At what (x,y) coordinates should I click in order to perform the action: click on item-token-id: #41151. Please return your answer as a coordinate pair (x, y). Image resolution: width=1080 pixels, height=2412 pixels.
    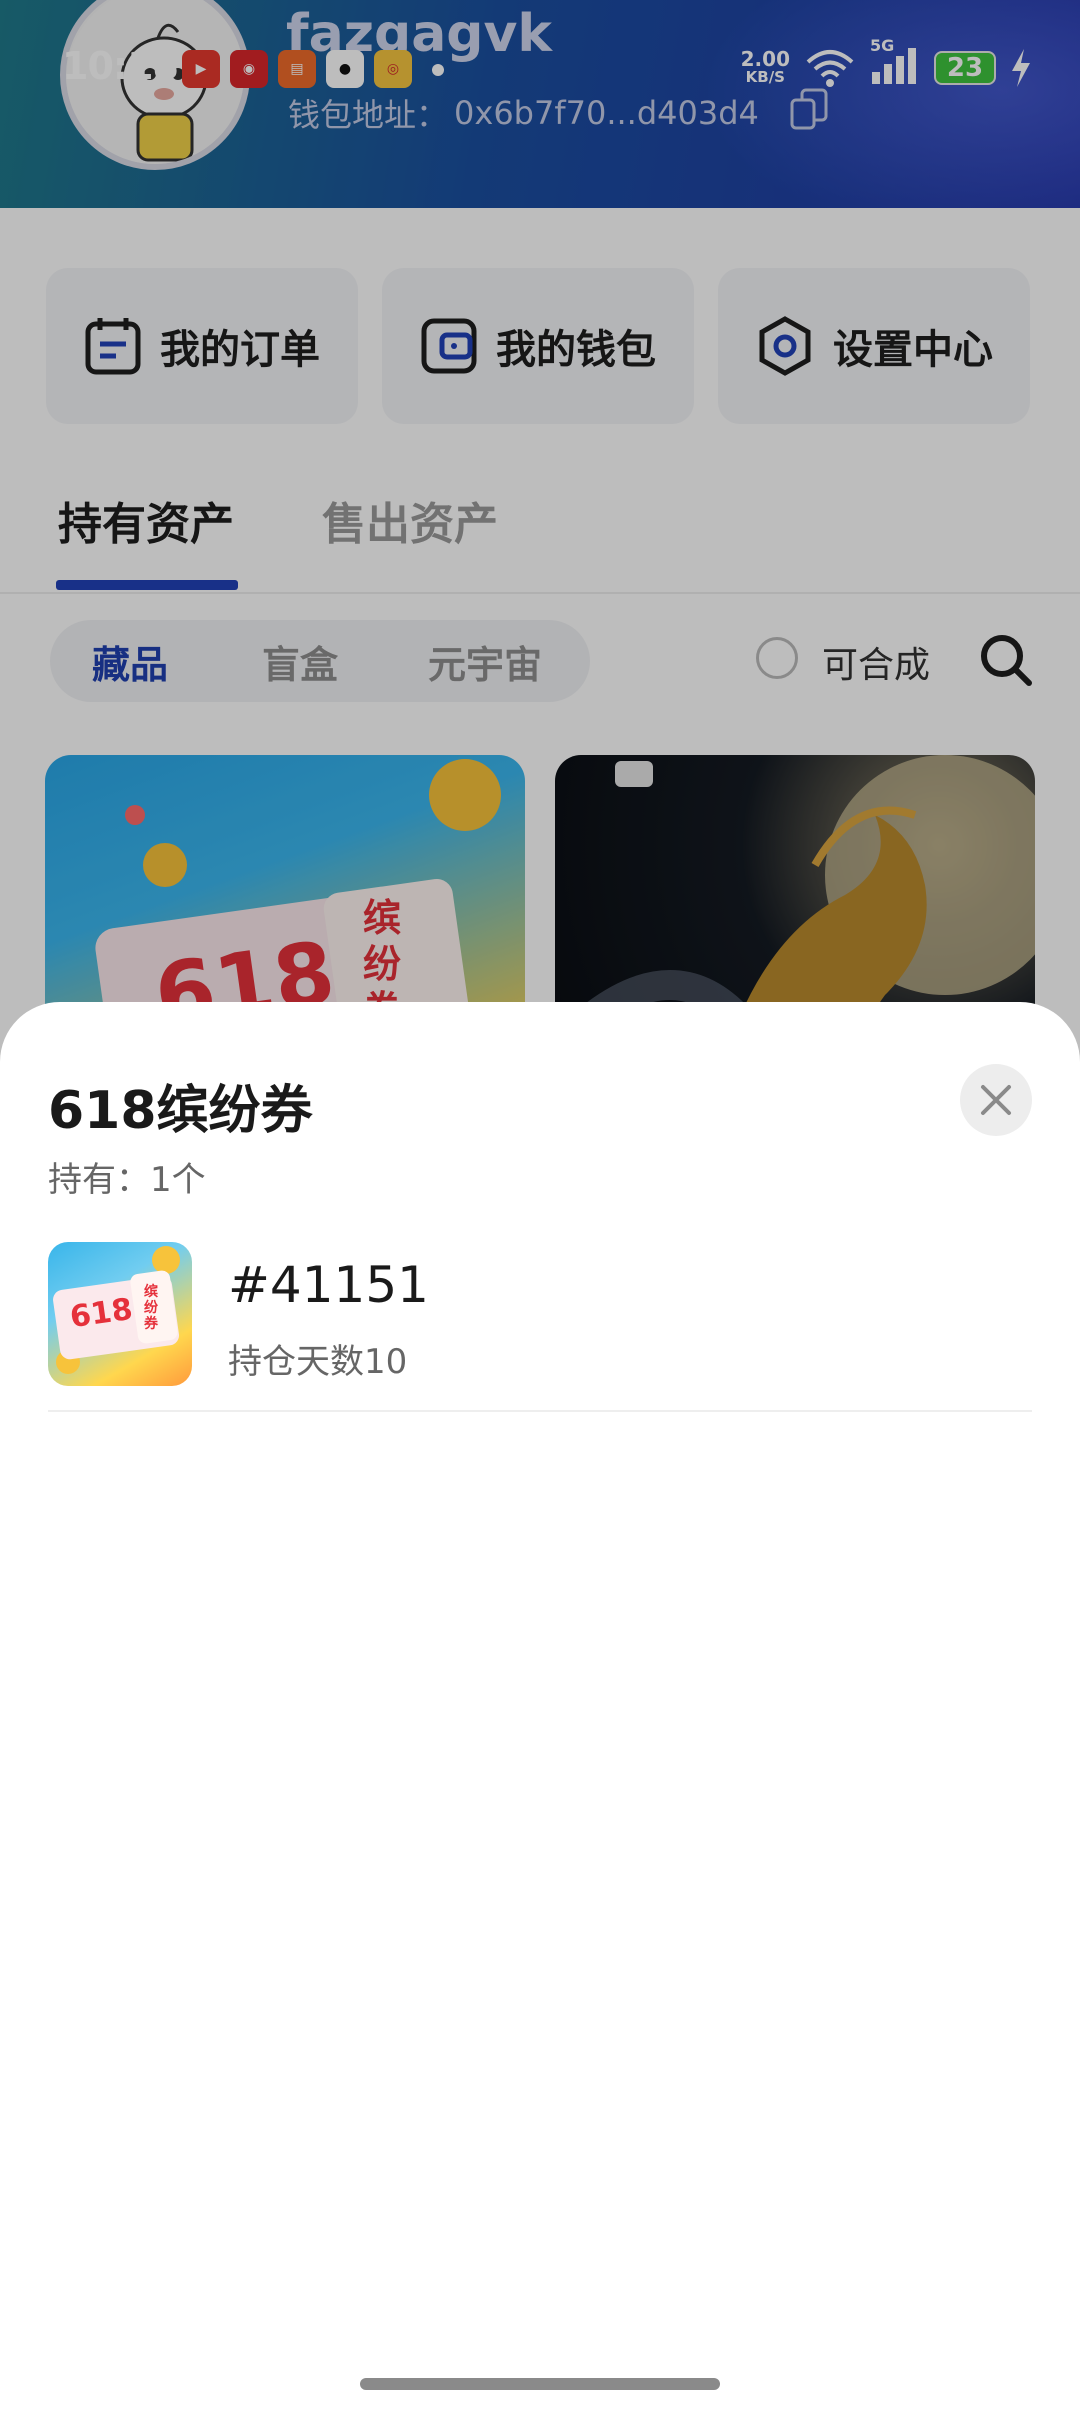
    Looking at the image, I should click on (328, 1285).